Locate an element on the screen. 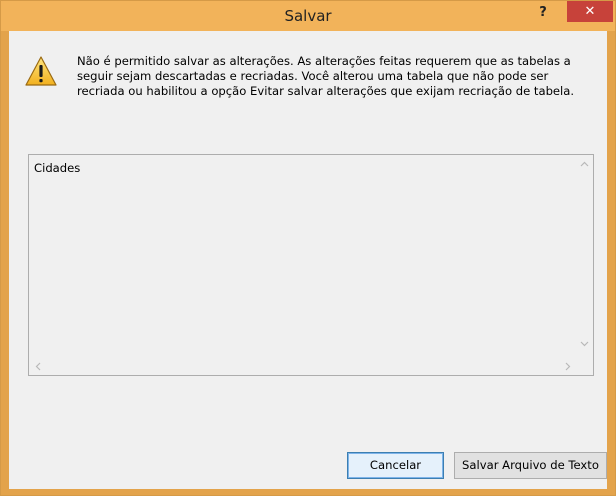 The width and height of the screenshot is (616, 496). chevron-down-icon is located at coordinates (584, 344).